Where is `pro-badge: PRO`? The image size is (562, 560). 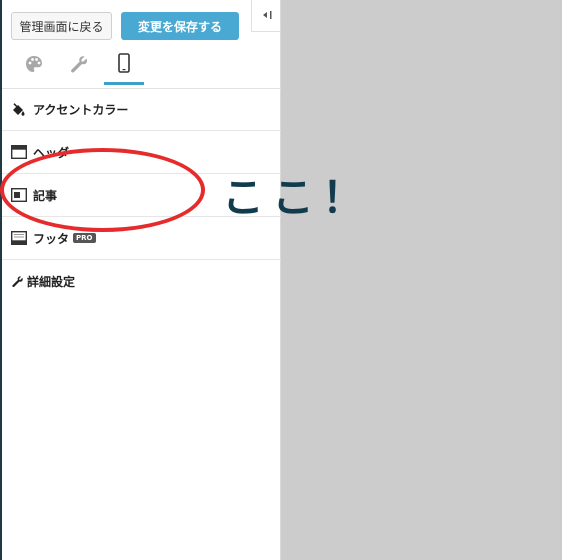
pro-badge: PRO is located at coordinates (84, 238).